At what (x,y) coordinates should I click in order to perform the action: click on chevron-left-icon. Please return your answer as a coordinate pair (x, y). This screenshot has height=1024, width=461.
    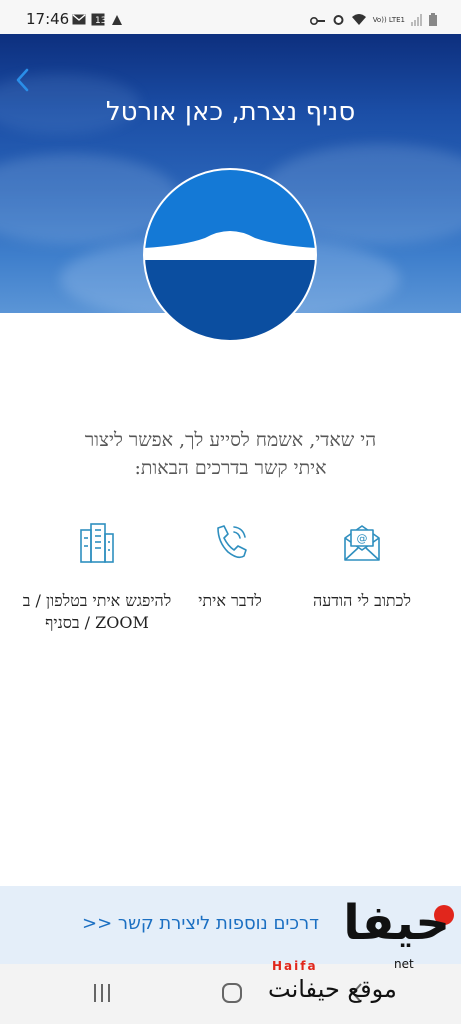
    Looking at the image, I should click on (22, 80).